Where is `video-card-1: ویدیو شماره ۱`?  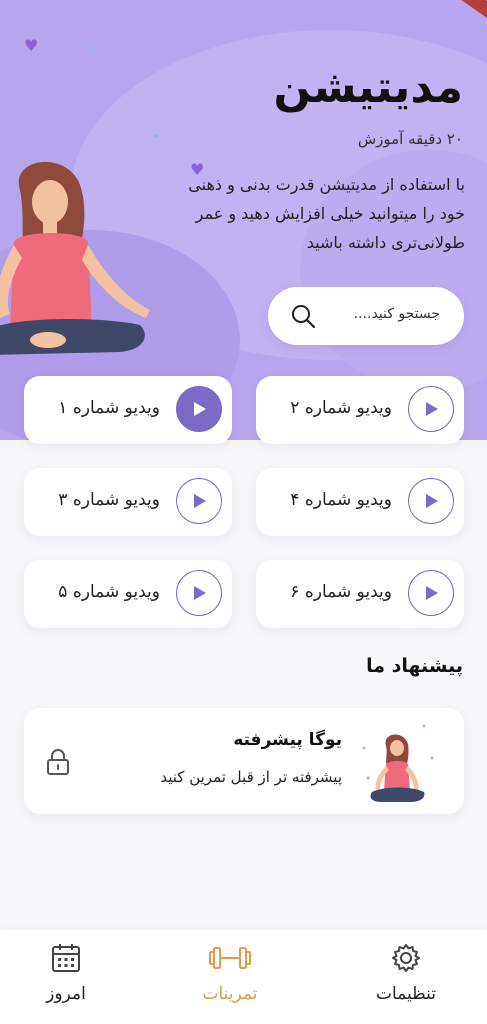 video-card-1: ویدیو شماره ۱ is located at coordinates (128, 410).